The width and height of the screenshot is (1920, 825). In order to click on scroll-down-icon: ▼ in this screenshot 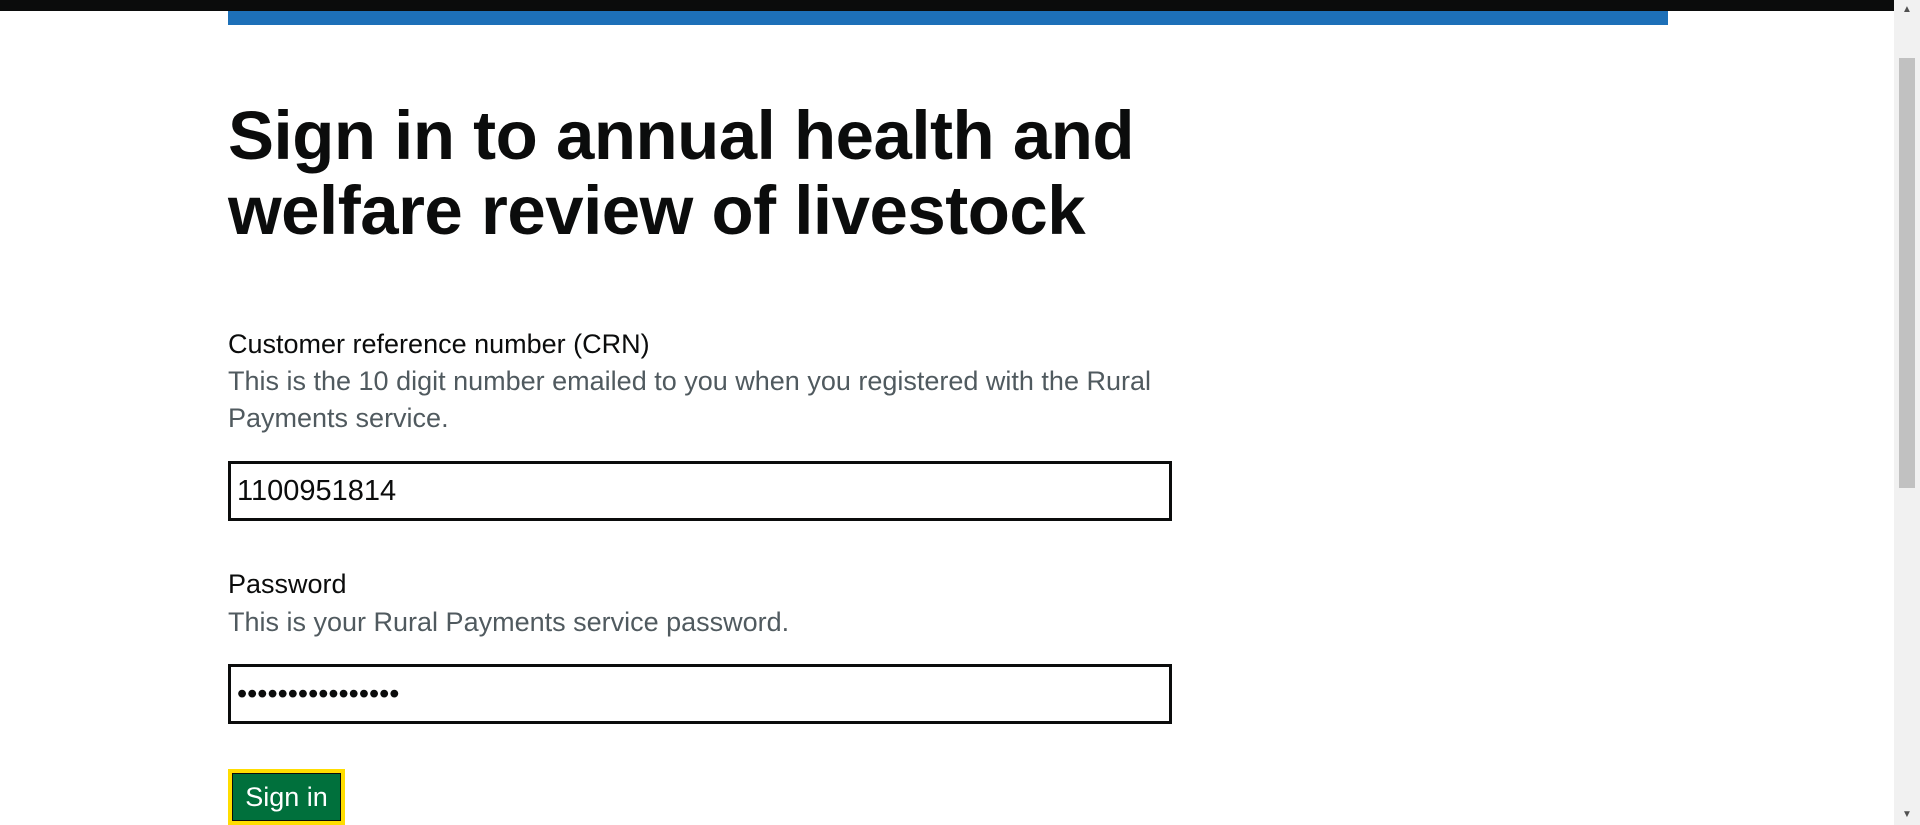, I will do `click(1907, 815)`.